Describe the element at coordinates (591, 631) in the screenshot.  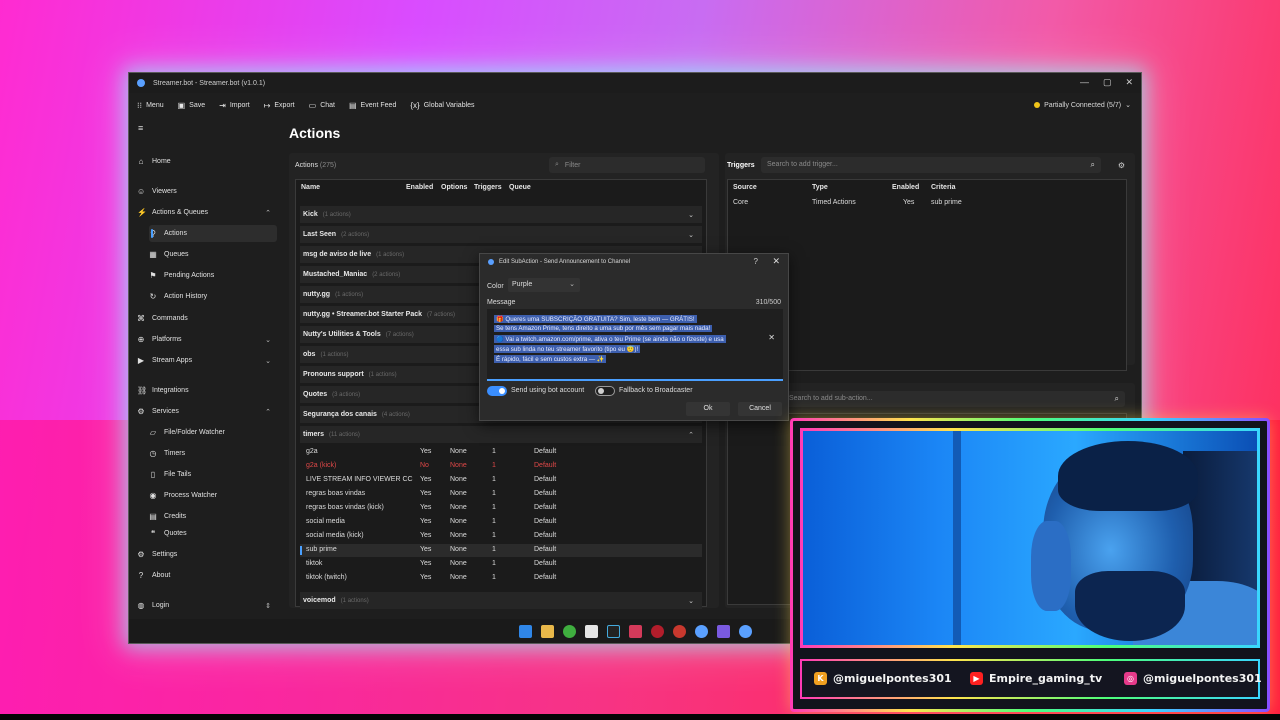
I see `calendar-icon` at that location.